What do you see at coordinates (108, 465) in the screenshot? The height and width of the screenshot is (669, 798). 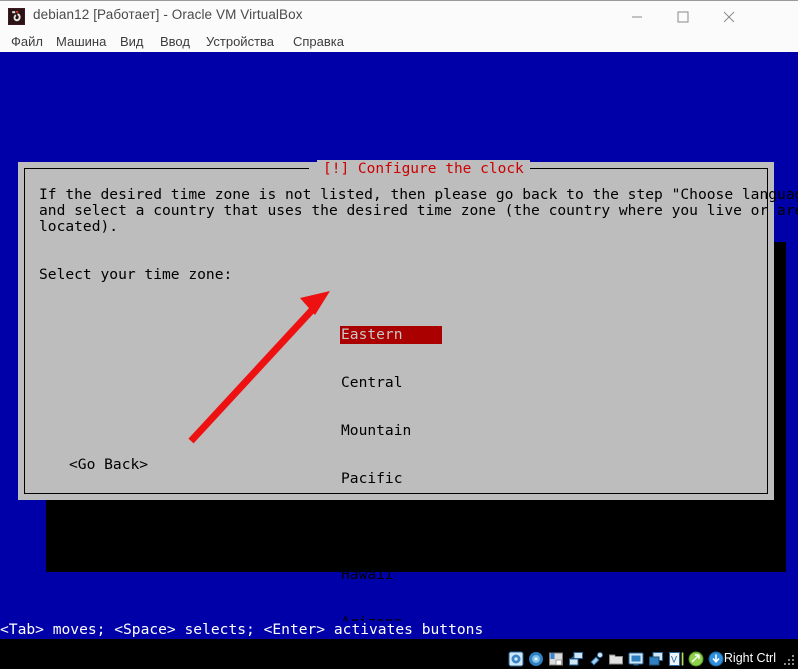 I see `go-back-button: <Go Back>` at bounding box center [108, 465].